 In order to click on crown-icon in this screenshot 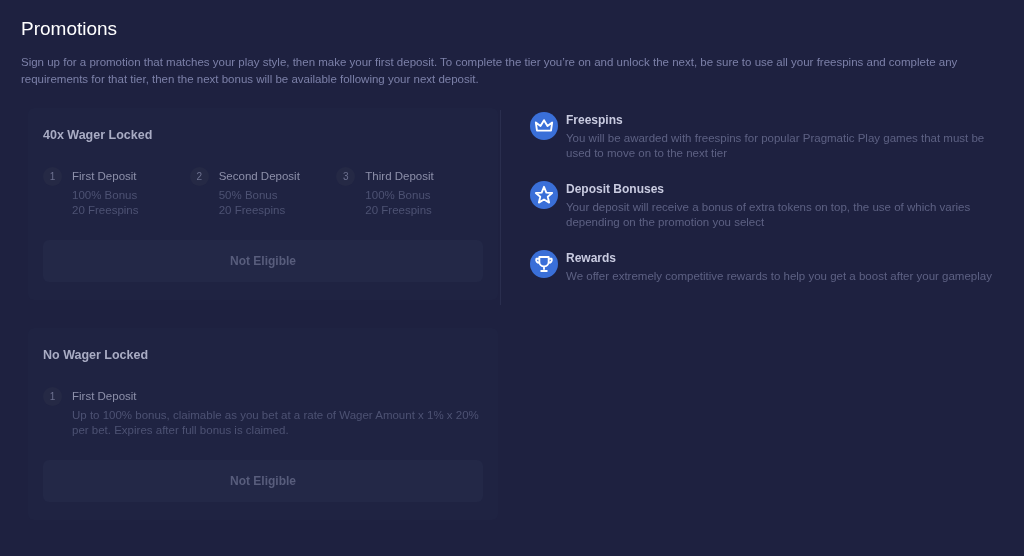, I will do `click(544, 126)`.